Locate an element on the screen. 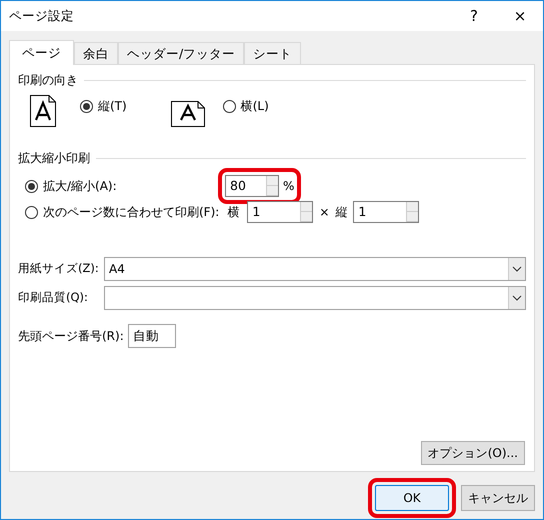 The height and width of the screenshot is (520, 544). window-title: ページ設定 is located at coordinates (42, 15).